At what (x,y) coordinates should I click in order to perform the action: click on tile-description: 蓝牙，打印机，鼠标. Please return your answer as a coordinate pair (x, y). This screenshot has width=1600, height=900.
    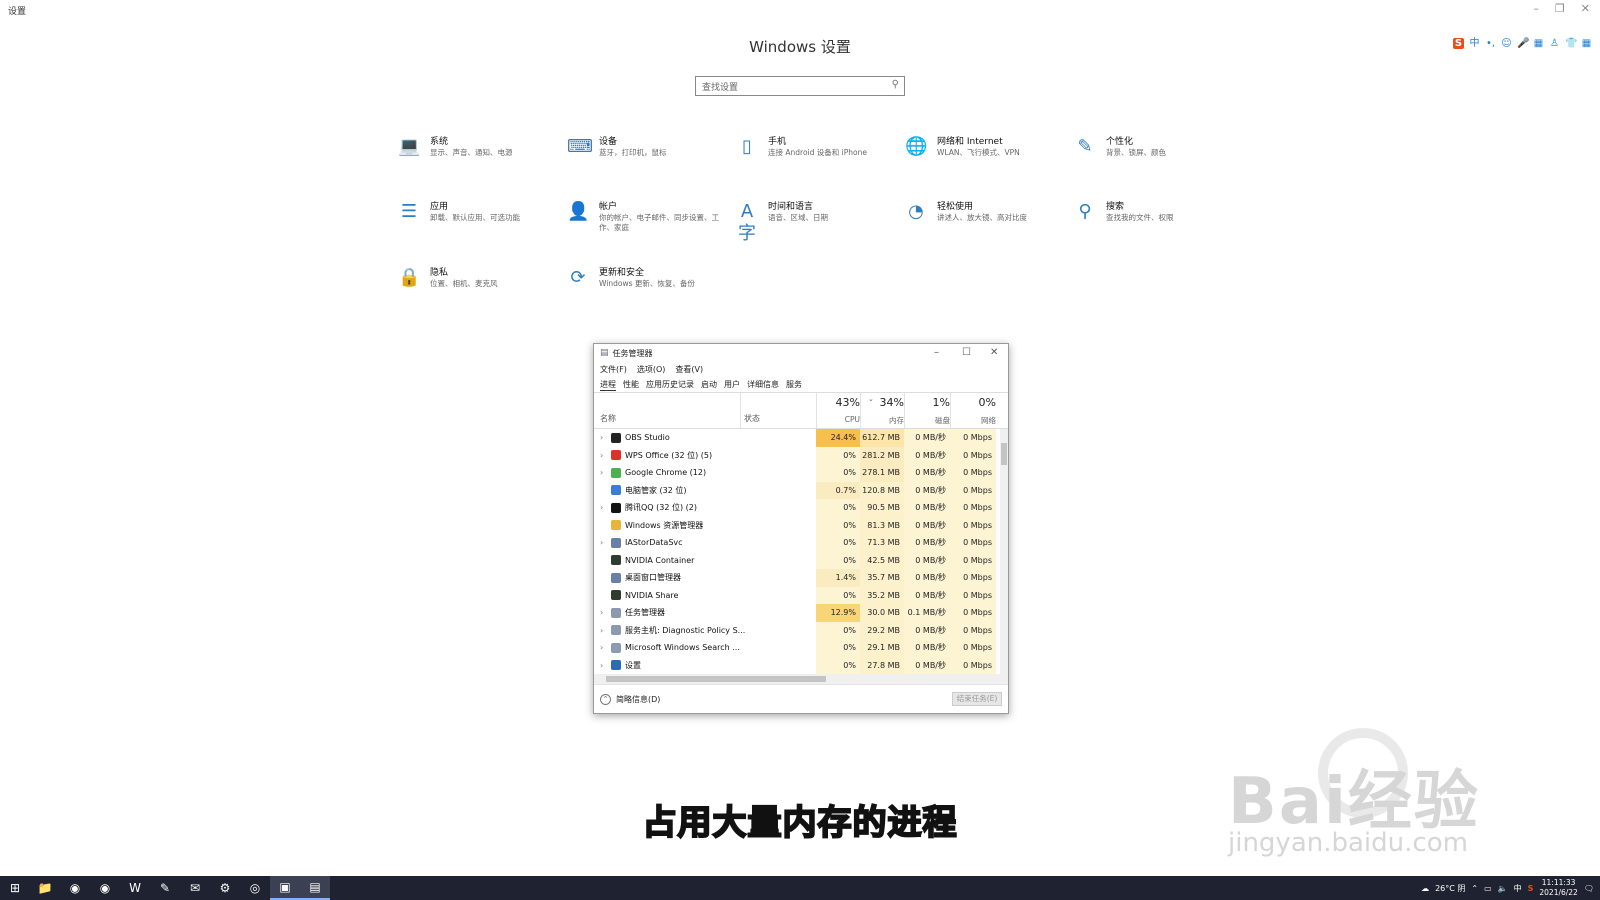
    Looking at the image, I should click on (633, 152).